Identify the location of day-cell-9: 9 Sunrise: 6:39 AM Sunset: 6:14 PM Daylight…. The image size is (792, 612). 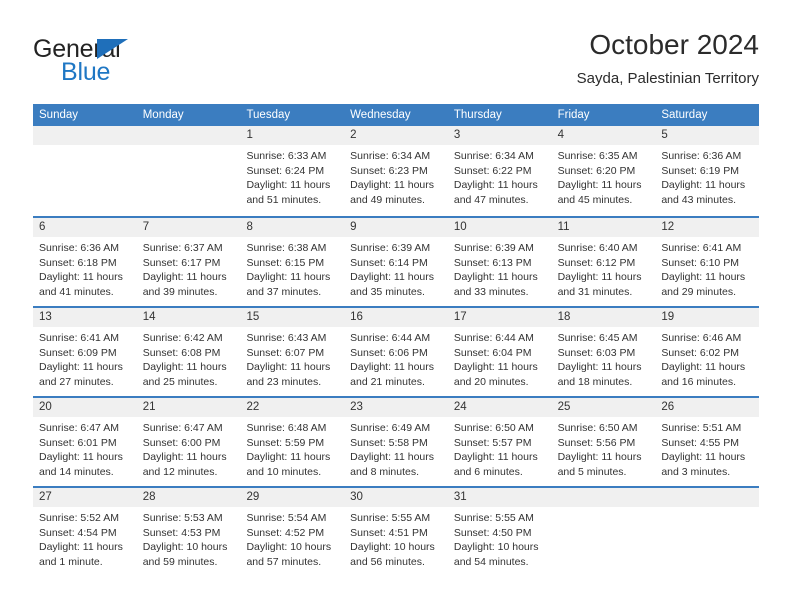
(396, 262).